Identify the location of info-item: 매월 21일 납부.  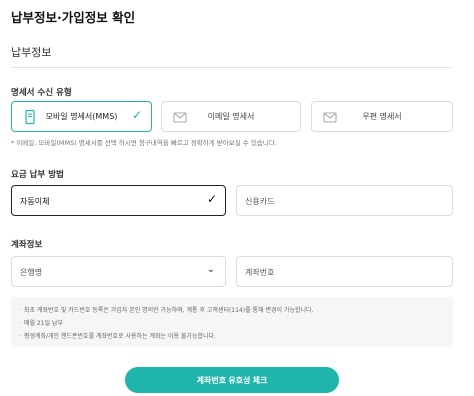
(41, 322).